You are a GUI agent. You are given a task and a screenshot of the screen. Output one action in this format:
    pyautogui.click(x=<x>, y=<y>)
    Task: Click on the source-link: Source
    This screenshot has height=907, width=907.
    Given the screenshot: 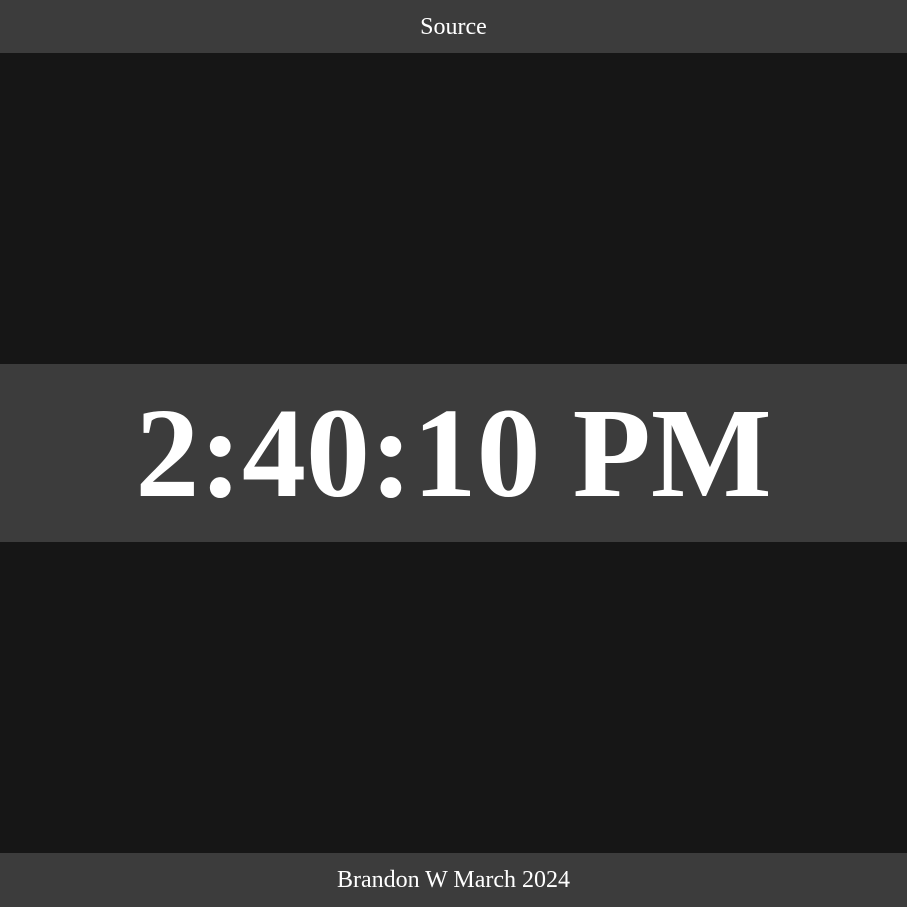 What is the action you would take?
    pyautogui.click(x=453, y=27)
    